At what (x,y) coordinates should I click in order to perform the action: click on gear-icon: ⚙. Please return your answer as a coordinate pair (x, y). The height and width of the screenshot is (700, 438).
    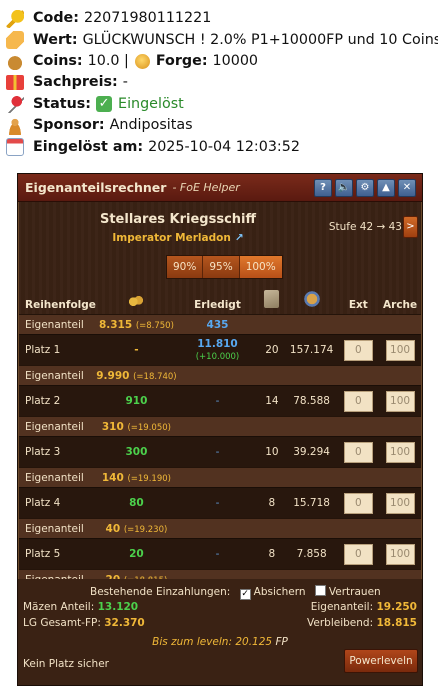
    Looking at the image, I should click on (365, 187).